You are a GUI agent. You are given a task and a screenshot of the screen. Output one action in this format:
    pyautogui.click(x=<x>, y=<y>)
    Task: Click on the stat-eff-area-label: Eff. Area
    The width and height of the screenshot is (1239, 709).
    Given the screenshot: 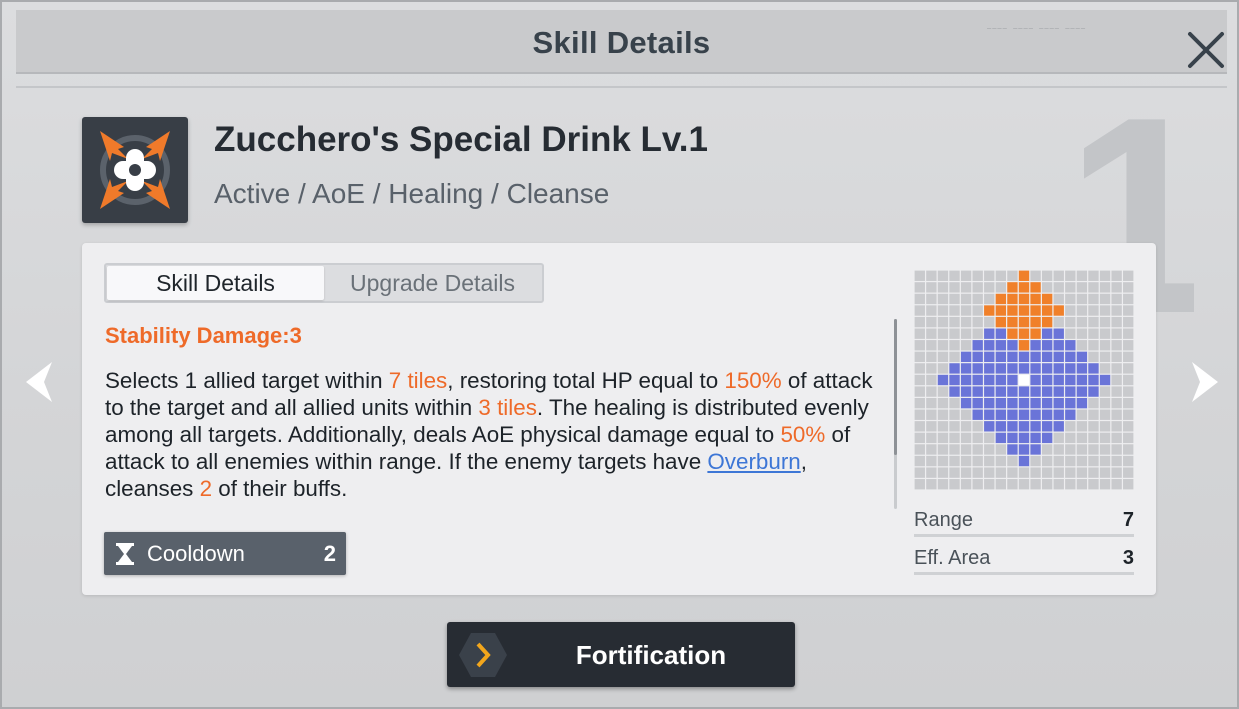 What is the action you would take?
    pyautogui.click(x=952, y=558)
    